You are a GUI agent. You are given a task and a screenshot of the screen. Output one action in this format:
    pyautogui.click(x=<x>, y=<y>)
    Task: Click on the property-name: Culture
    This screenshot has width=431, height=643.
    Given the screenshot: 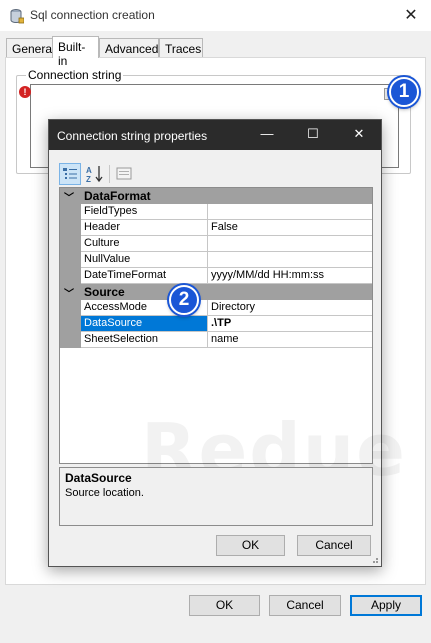 What is the action you would take?
    pyautogui.click(x=144, y=244)
    